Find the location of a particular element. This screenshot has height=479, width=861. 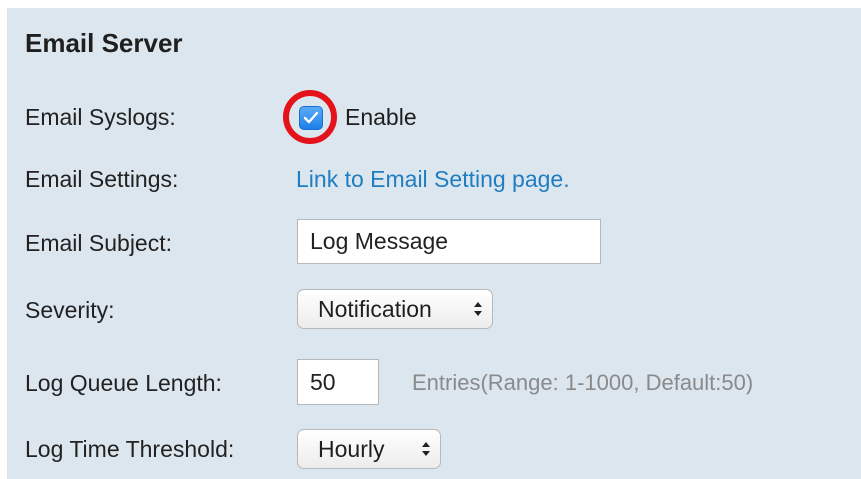

log-queue-length-hint: Entries(Range: 1-1000, Default:50) is located at coordinates (583, 382).